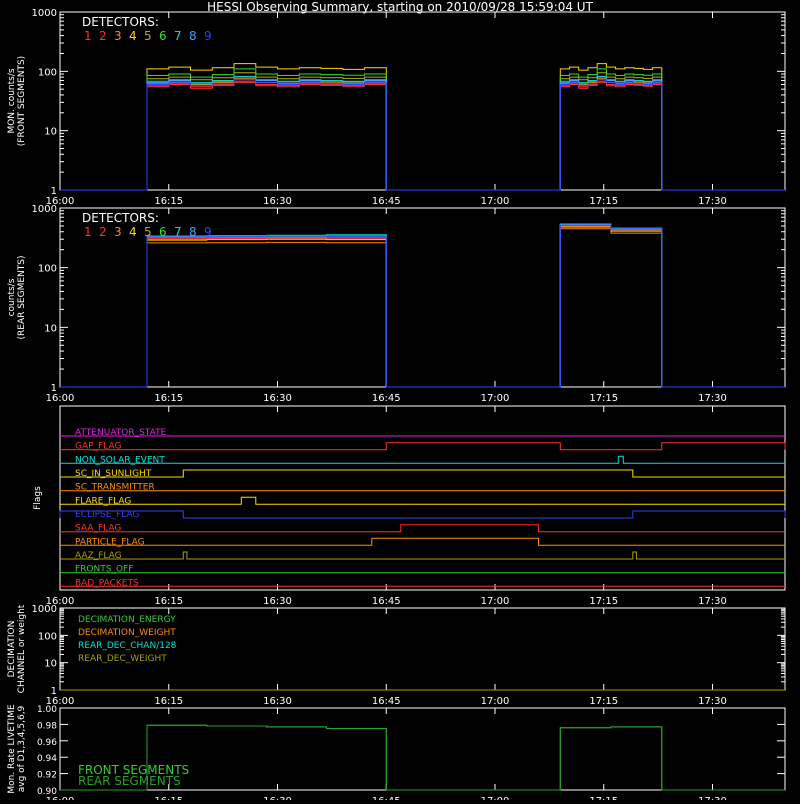  Describe the element at coordinates (47, 759) in the screenshot. I see `y-tick-label: 0.94` at that location.